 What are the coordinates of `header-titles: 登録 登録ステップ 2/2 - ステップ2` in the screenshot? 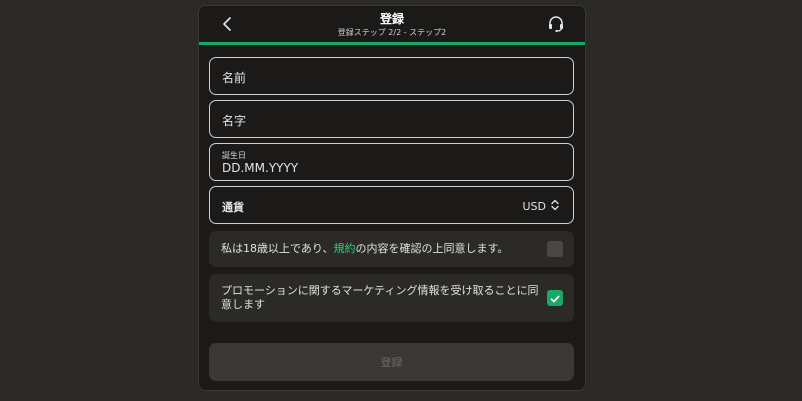 It's located at (392, 25).